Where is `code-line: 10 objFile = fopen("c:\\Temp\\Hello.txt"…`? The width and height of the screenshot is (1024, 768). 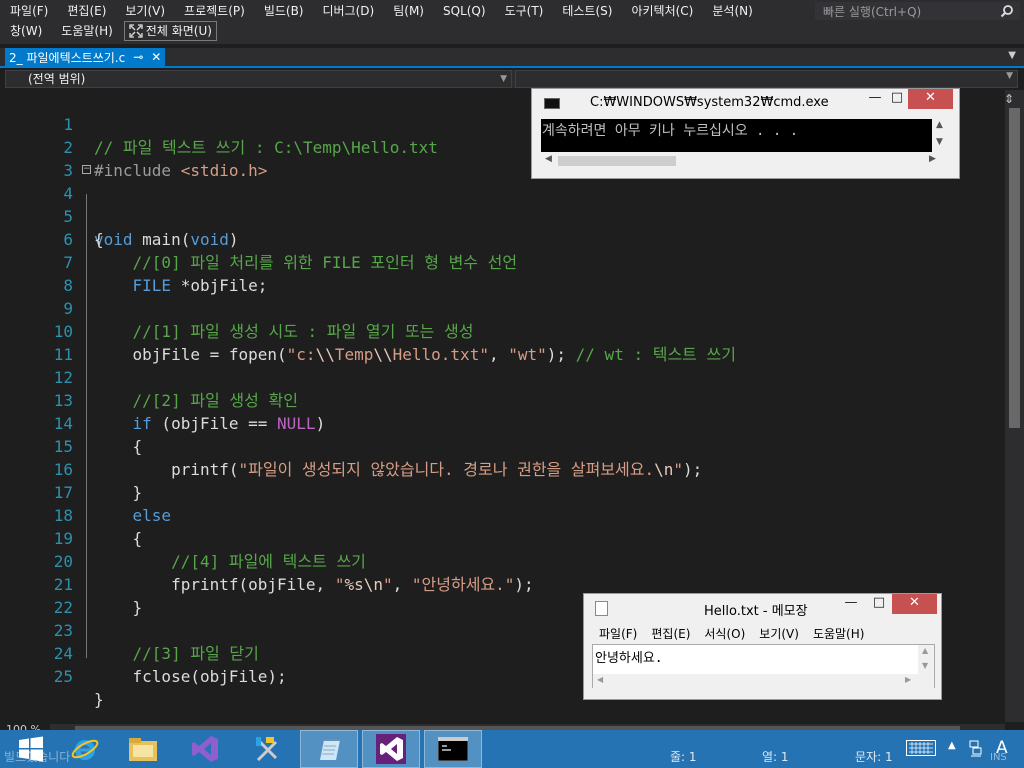 code-line: 10 objFile = fopen("c:\\Temp\\Hello.txt"… is located at coordinates (500, 330).